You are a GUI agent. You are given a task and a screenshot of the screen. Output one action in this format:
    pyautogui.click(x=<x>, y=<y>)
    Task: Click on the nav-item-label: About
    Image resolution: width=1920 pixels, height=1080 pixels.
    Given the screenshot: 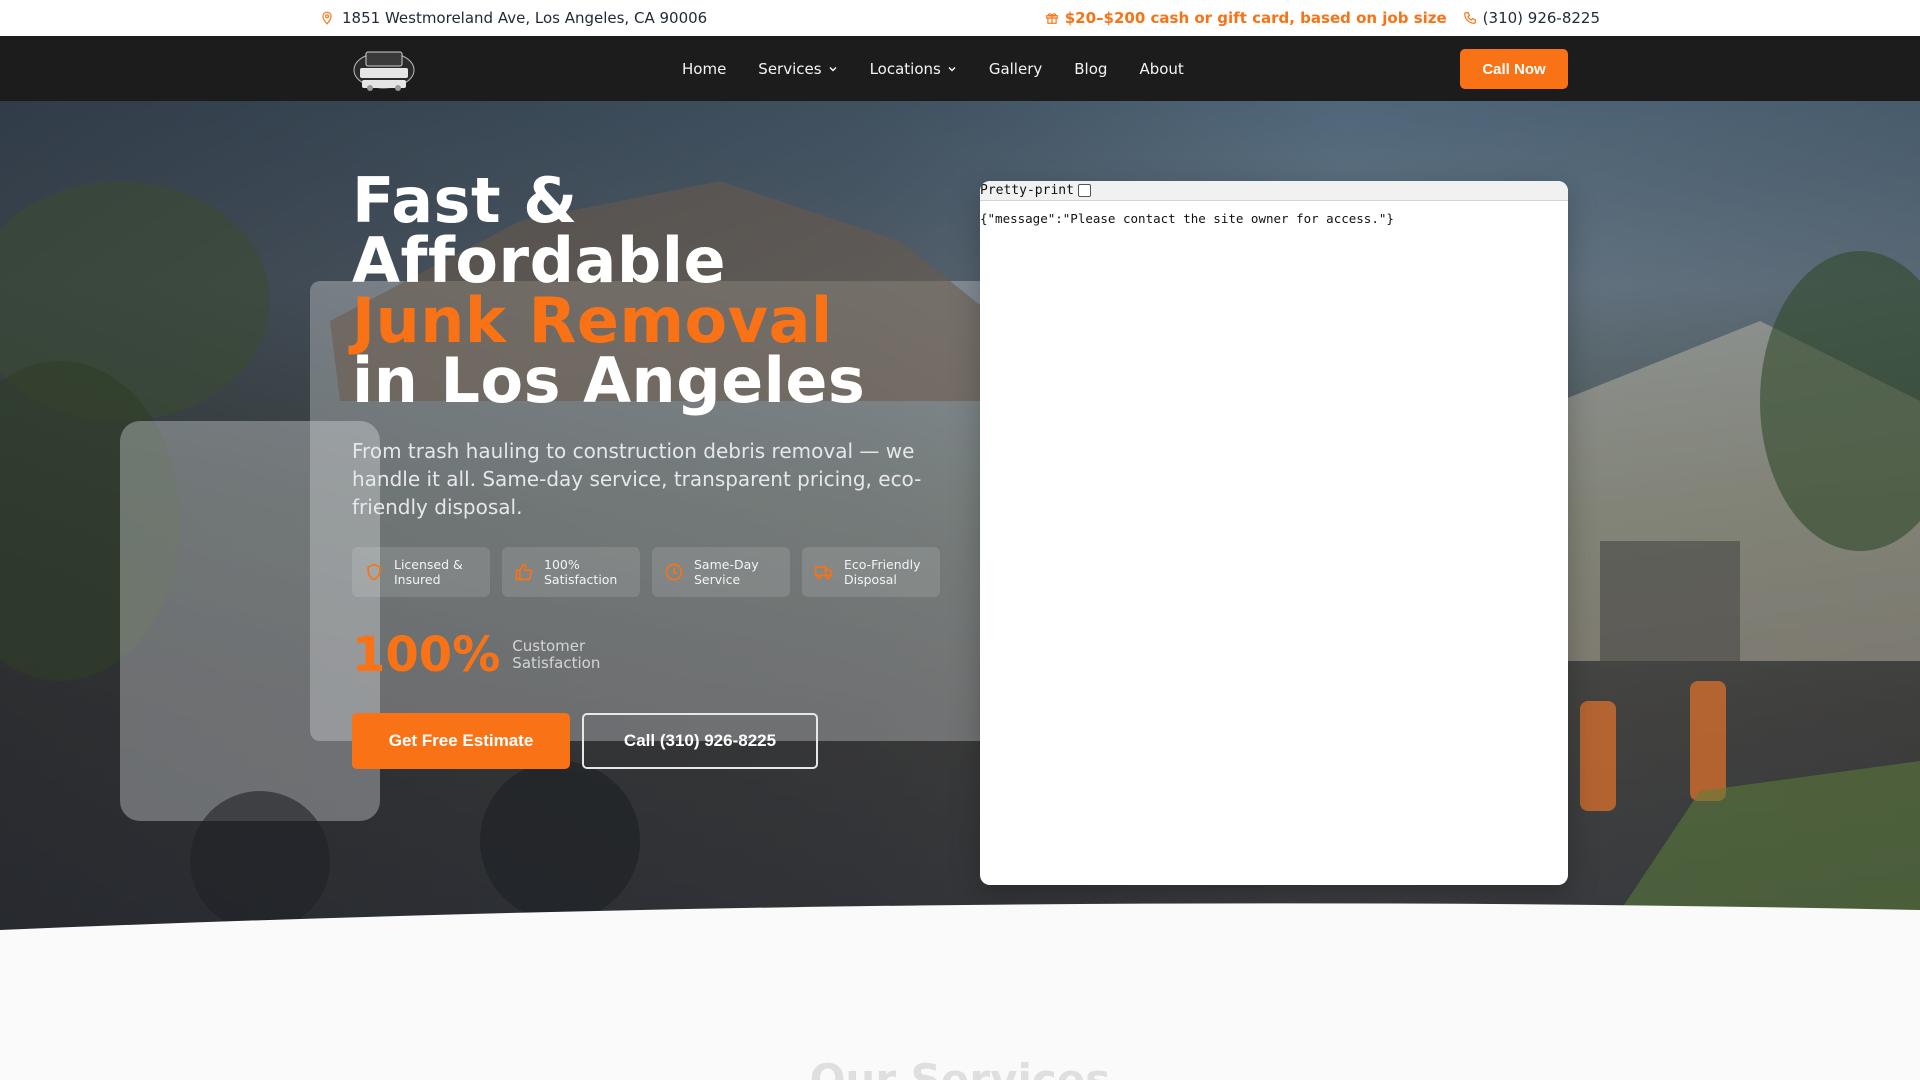 What is the action you would take?
    pyautogui.click(x=1161, y=68)
    